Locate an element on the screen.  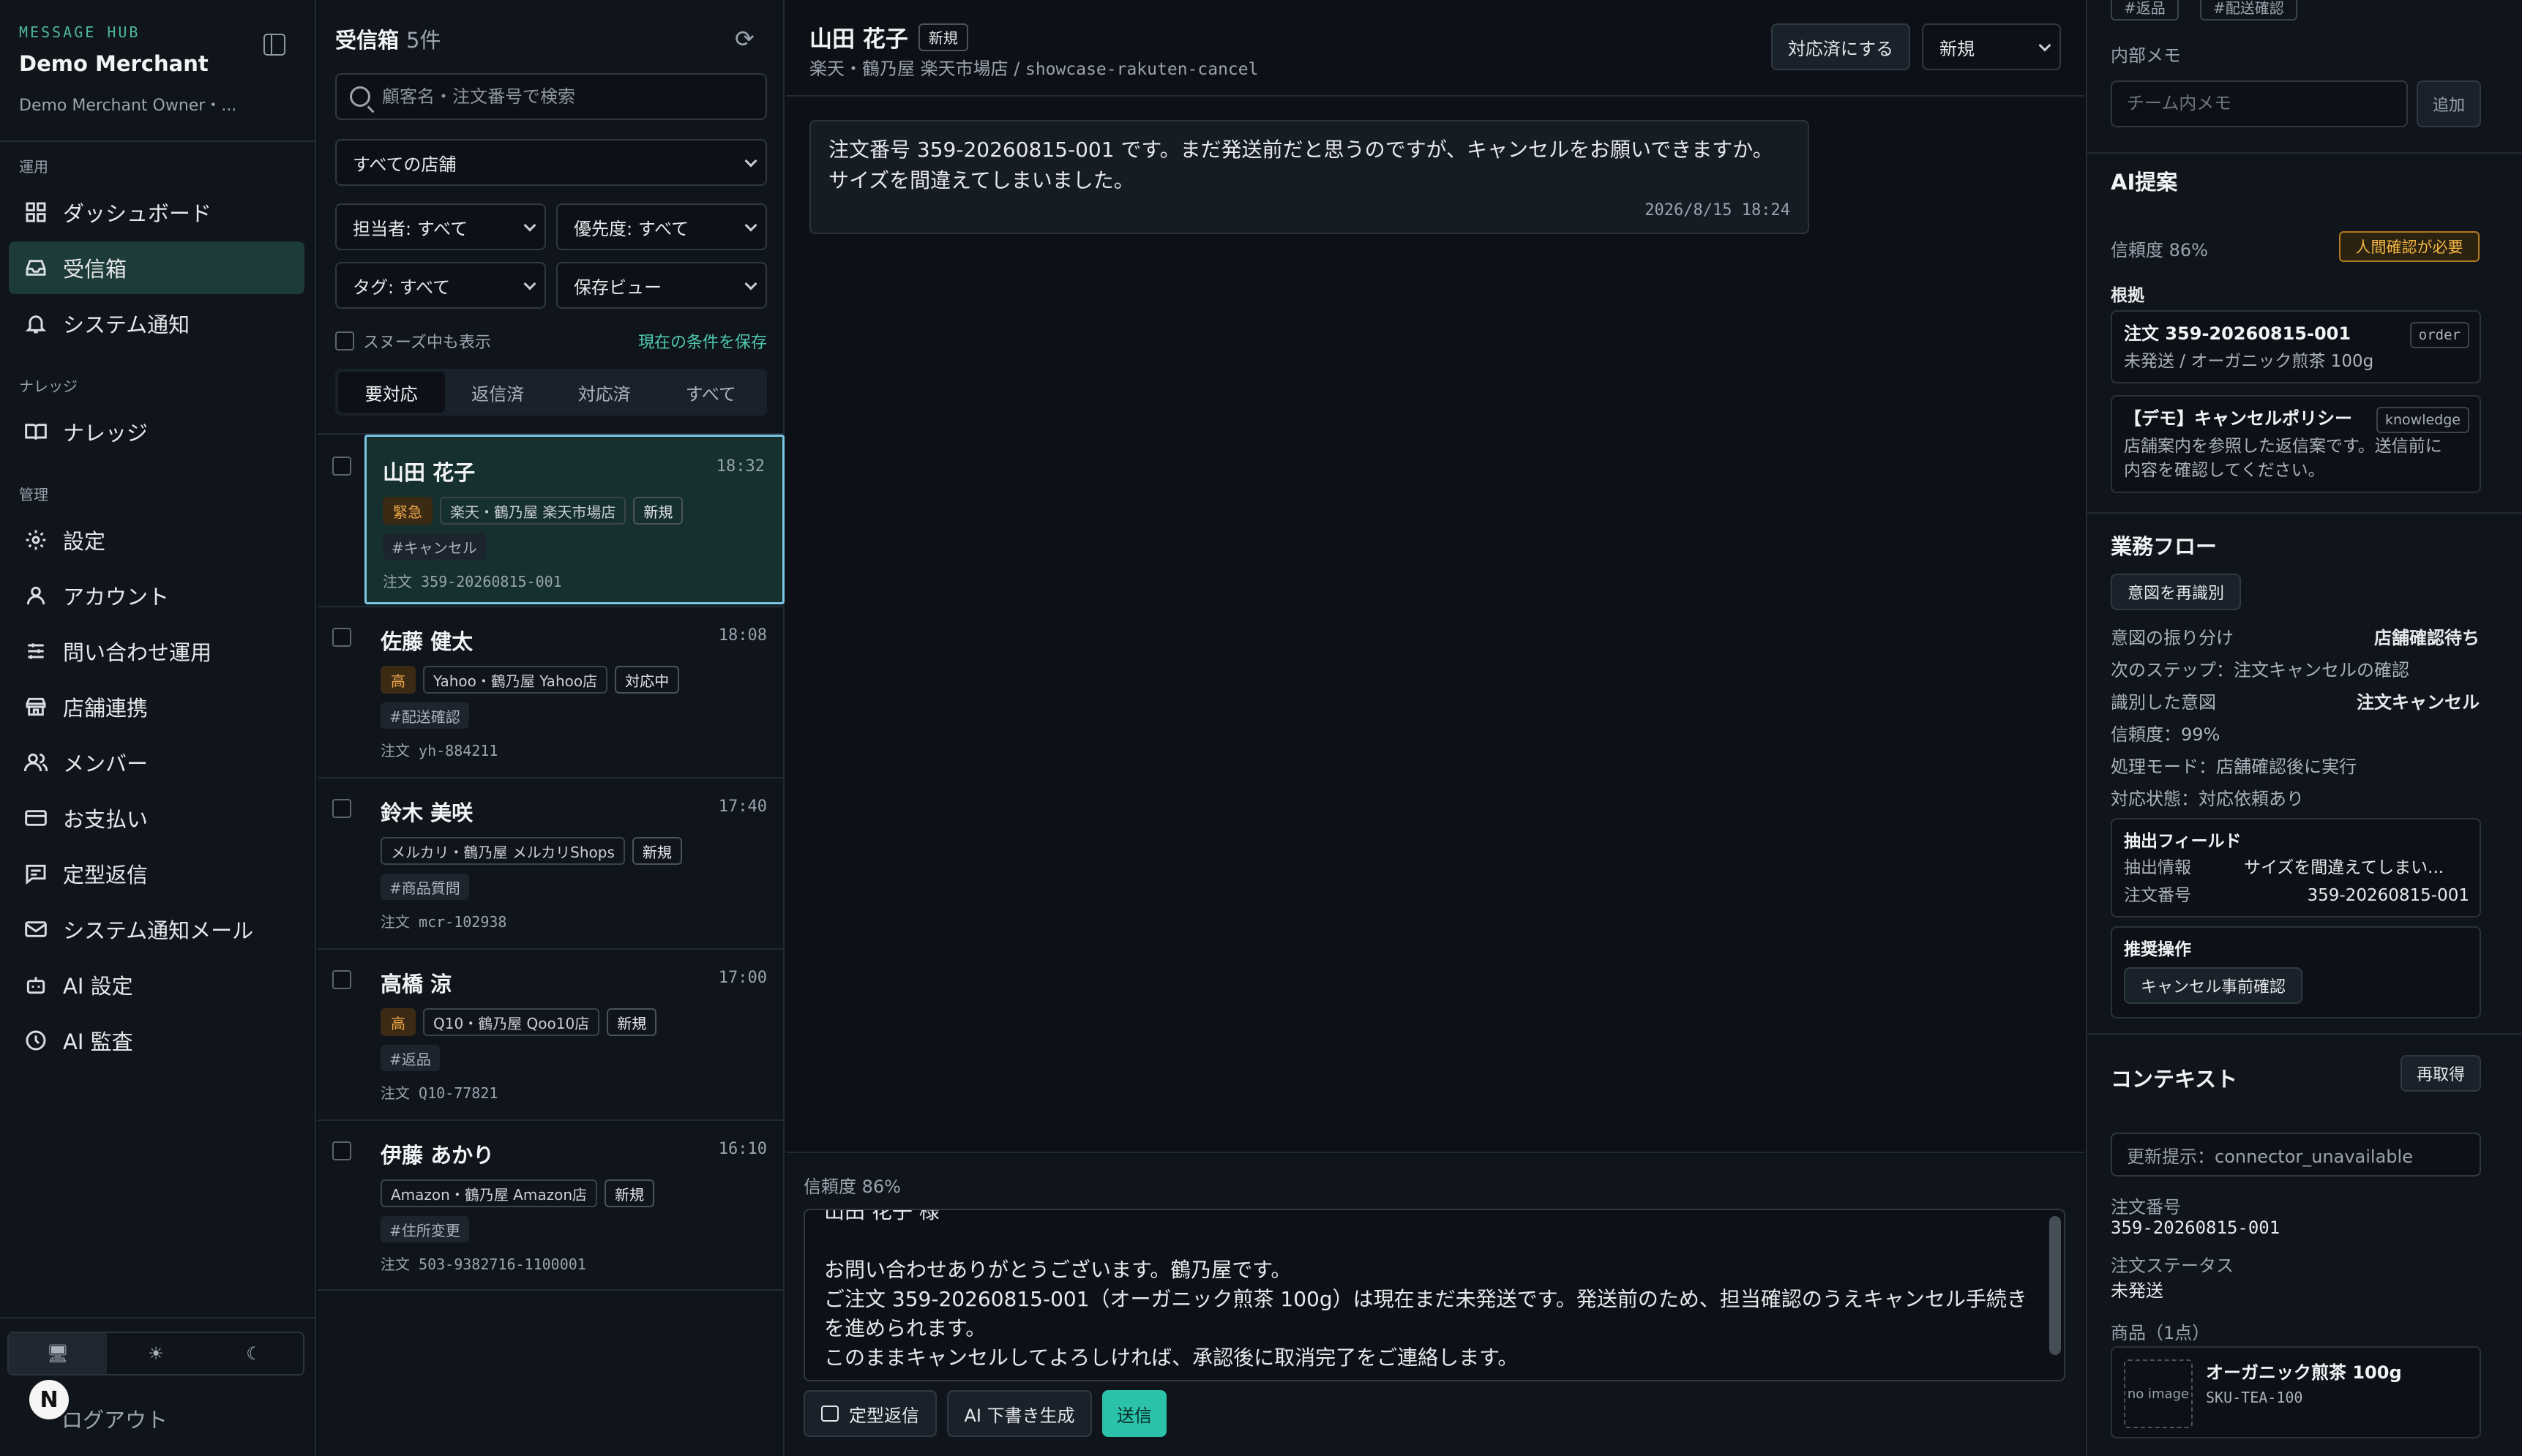
sidebar-item-label: メンバー is located at coordinates (106, 763).